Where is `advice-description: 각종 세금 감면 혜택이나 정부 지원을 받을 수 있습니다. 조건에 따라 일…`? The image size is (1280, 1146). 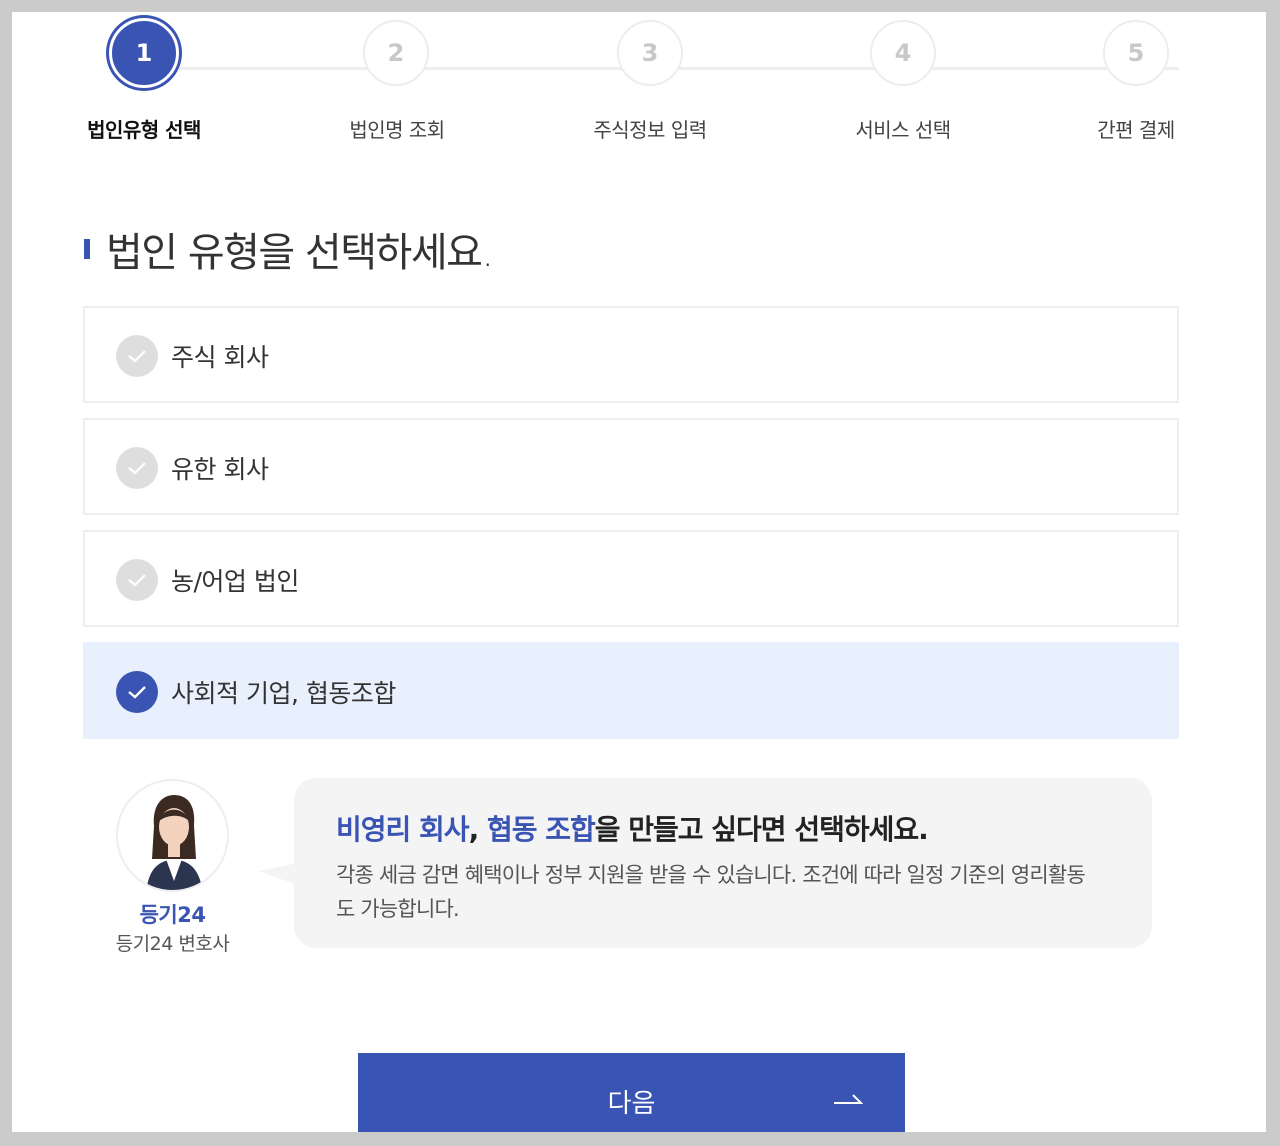
advice-description: 각종 세금 감면 혜택이나 정부 지원을 받을 수 있습니다. 조건에 따라 일… is located at coordinates (711, 892).